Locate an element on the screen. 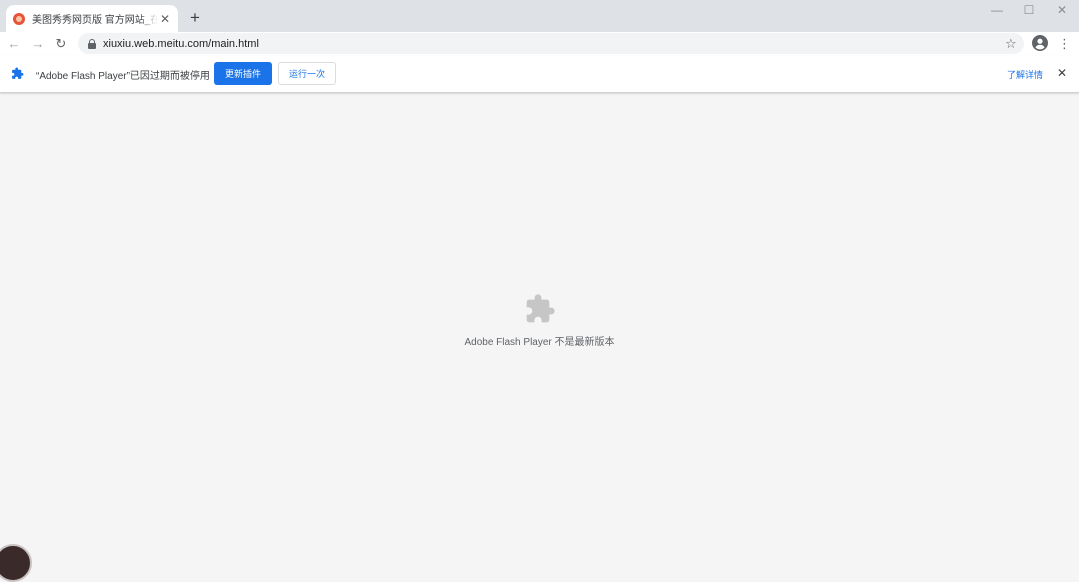 This screenshot has width=1079, height=582. maximize-button: ☐ is located at coordinates (1029, 11).